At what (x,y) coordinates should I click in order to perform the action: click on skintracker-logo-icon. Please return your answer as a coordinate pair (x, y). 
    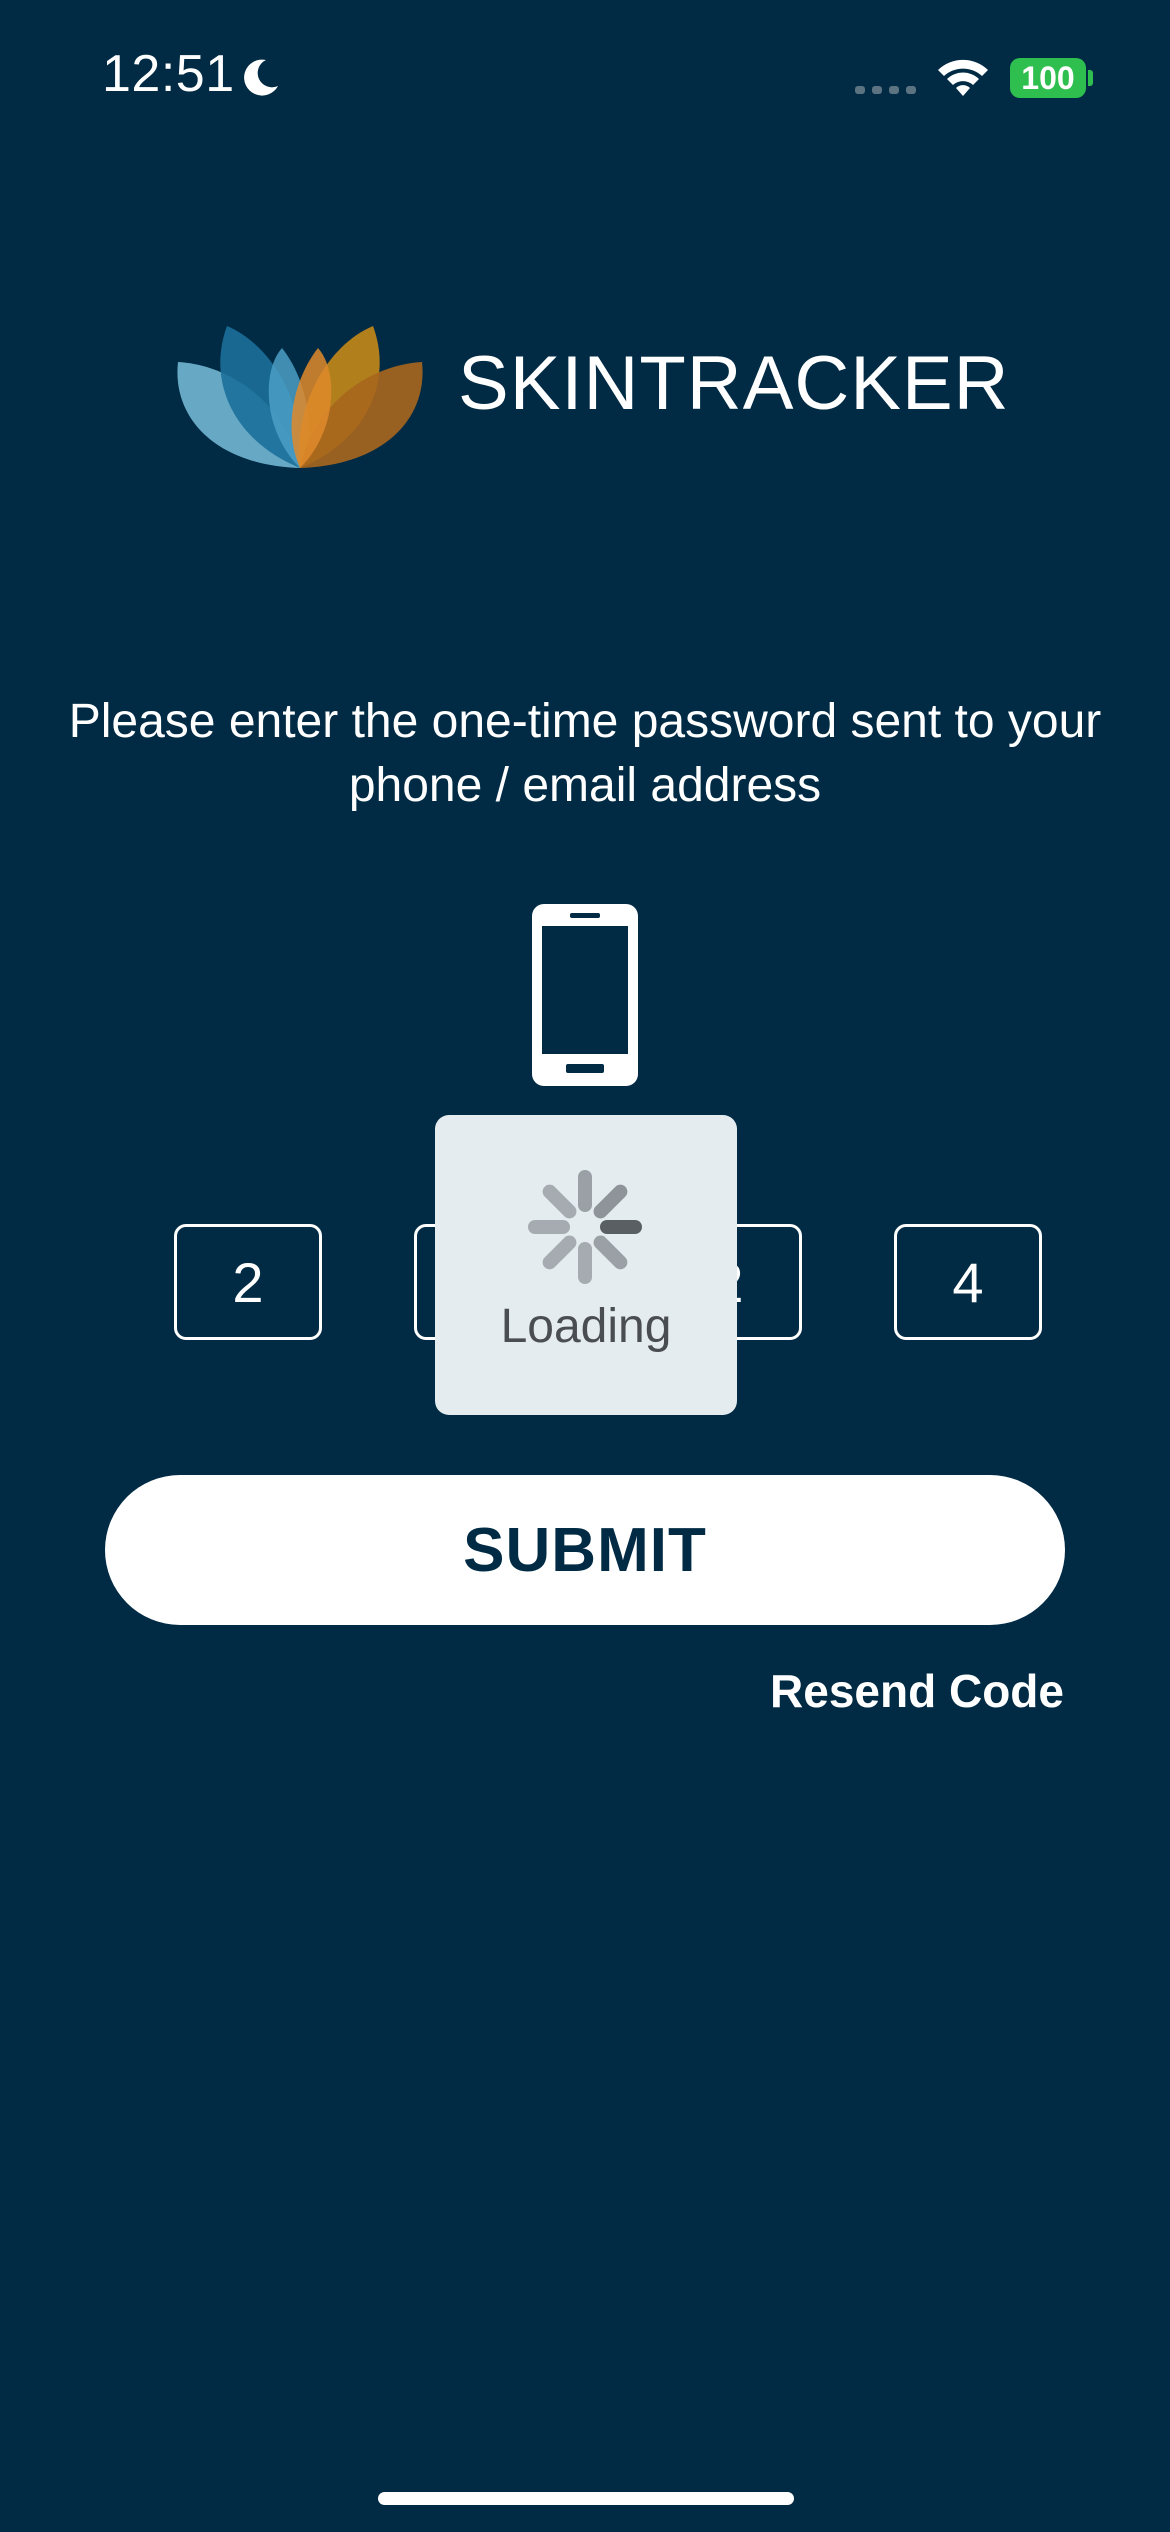
    Looking at the image, I should click on (300, 397).